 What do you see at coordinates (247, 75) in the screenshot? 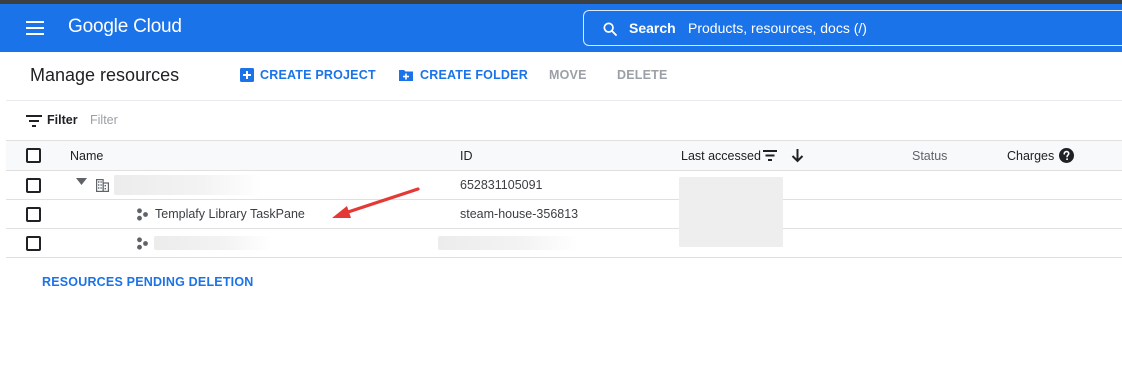
I see `add-box-icon` at bounding box center [247, 75].